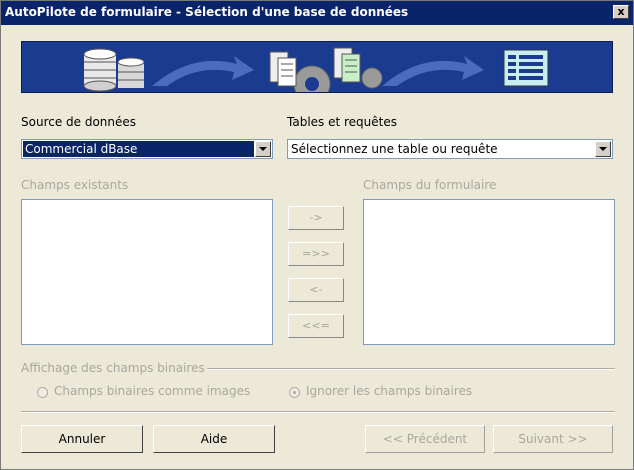 This screenshot has height=470, width=634. What do you see at coordinates (147, 272) in the screenshot?
I see `existing-fields-list` at bounding box center [147, 272].